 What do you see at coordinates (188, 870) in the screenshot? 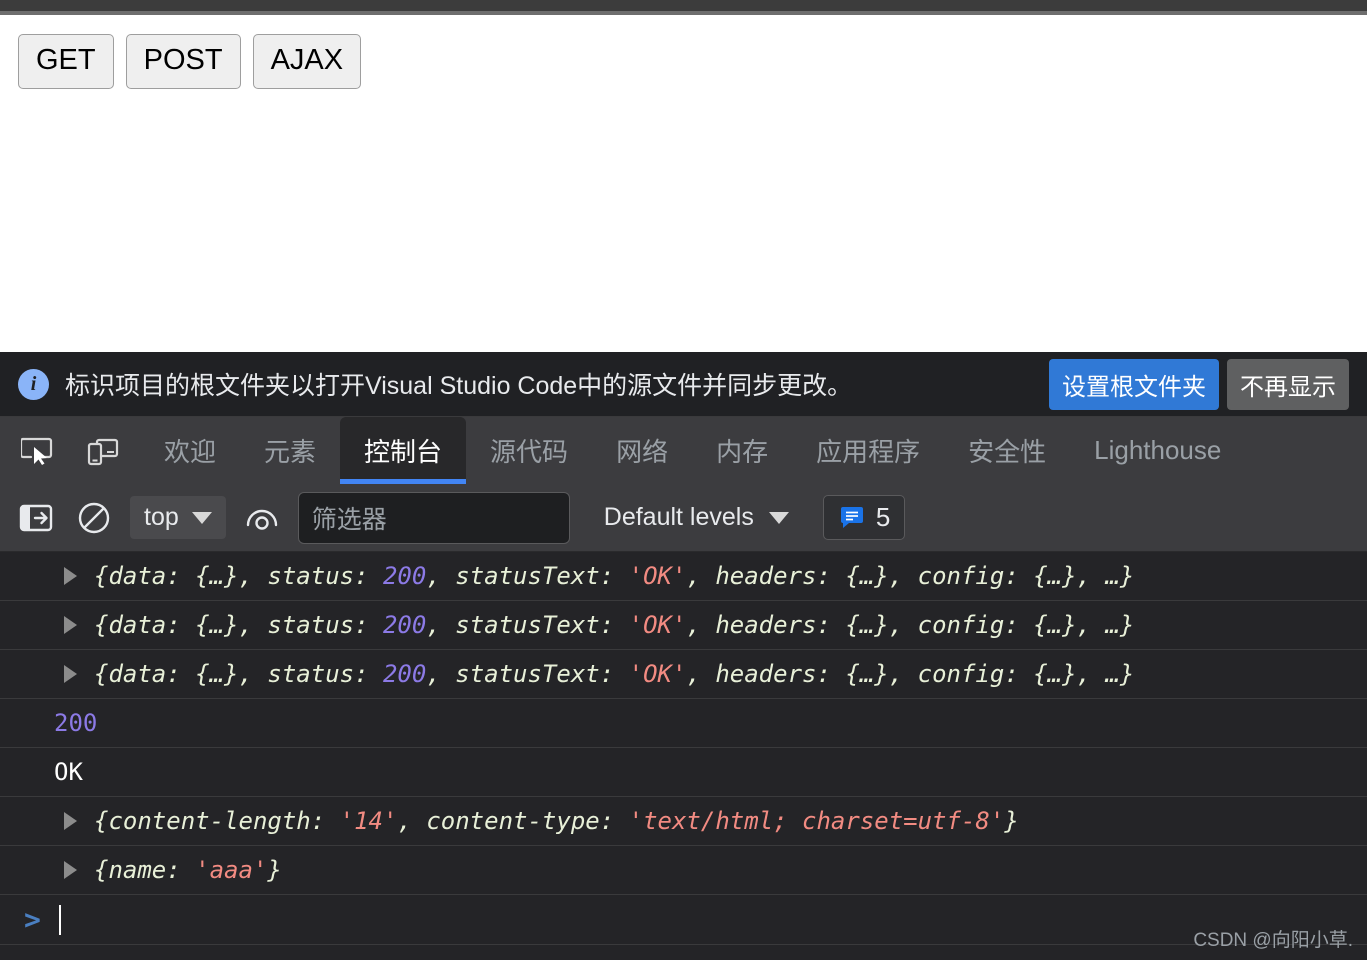
I see `log-message-text: {name: 'aaa'}` at bounding box center [188, 870].